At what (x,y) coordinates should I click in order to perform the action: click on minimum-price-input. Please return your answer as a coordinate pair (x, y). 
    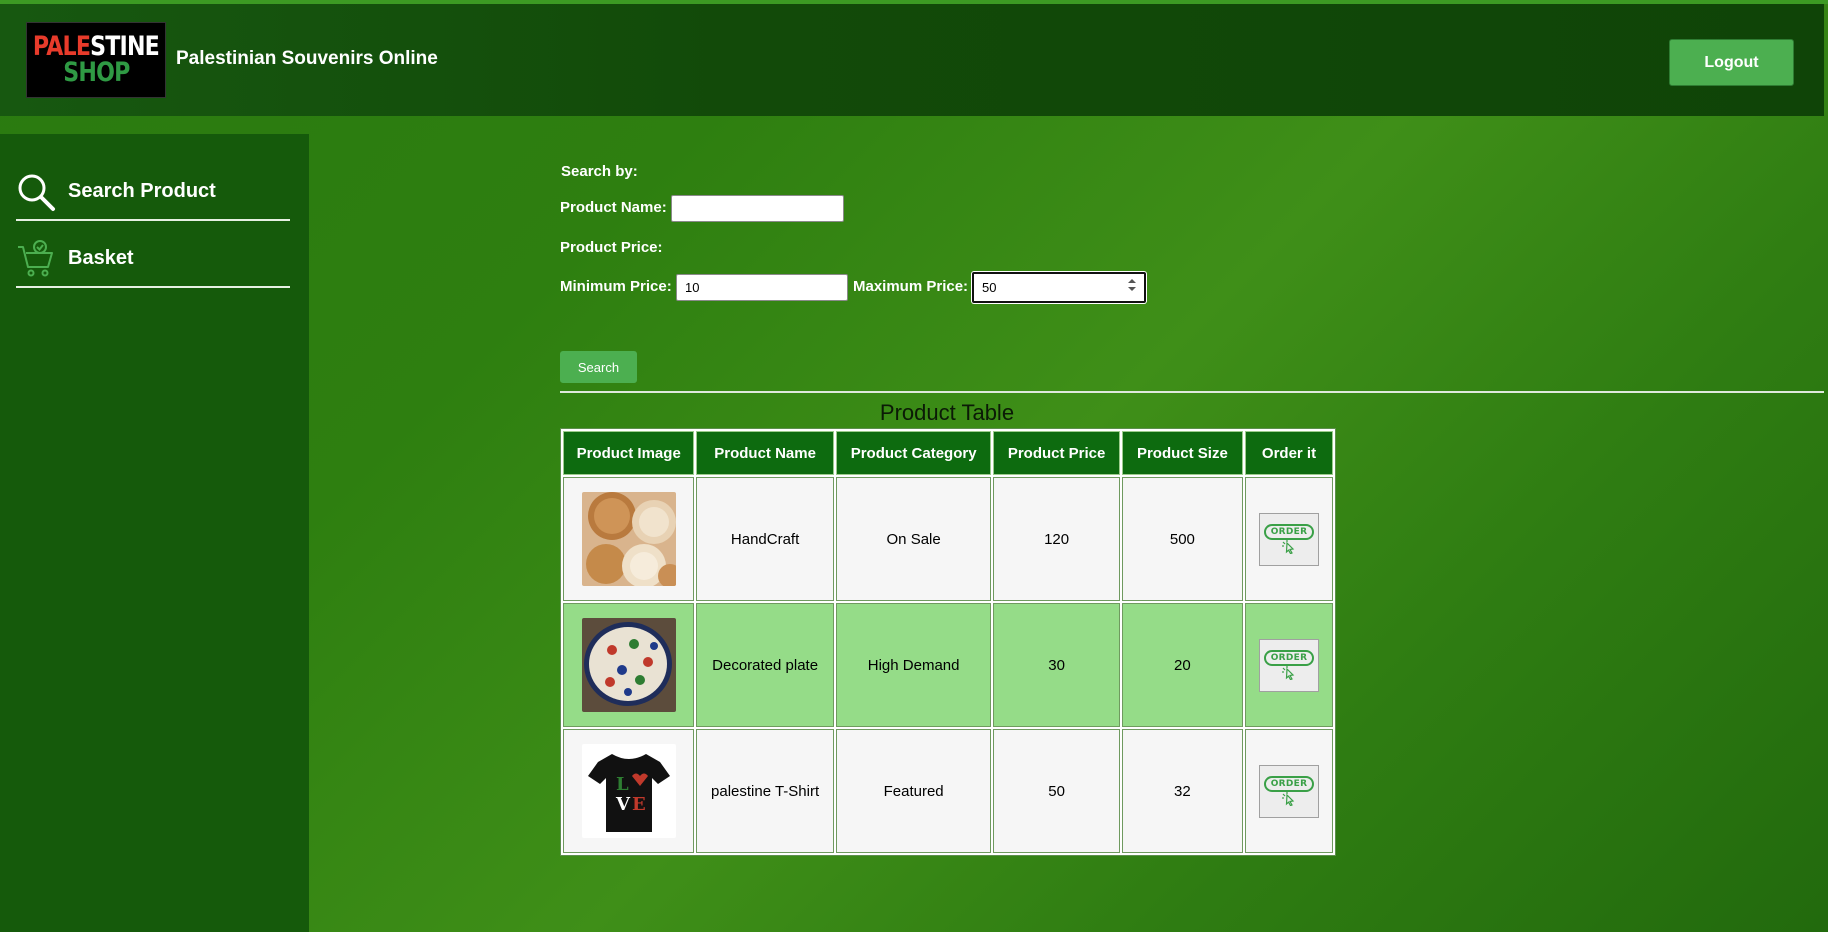
    Looking at the image, I should click on (762, 287).